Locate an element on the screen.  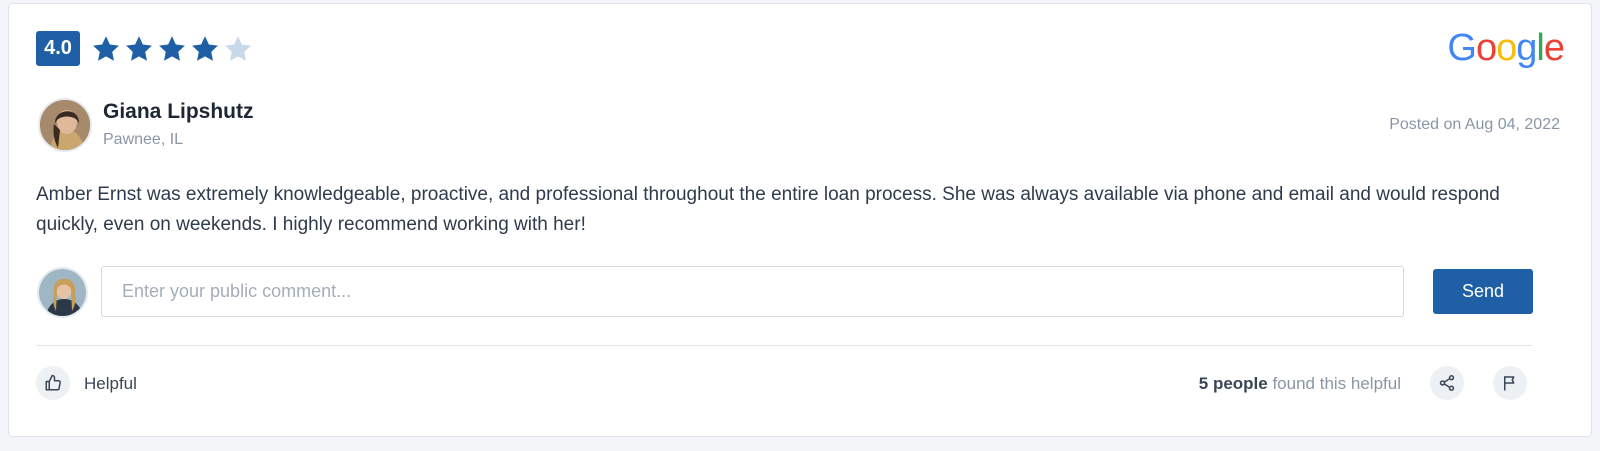
commenter-avatar is located at coordinates (62, 292).